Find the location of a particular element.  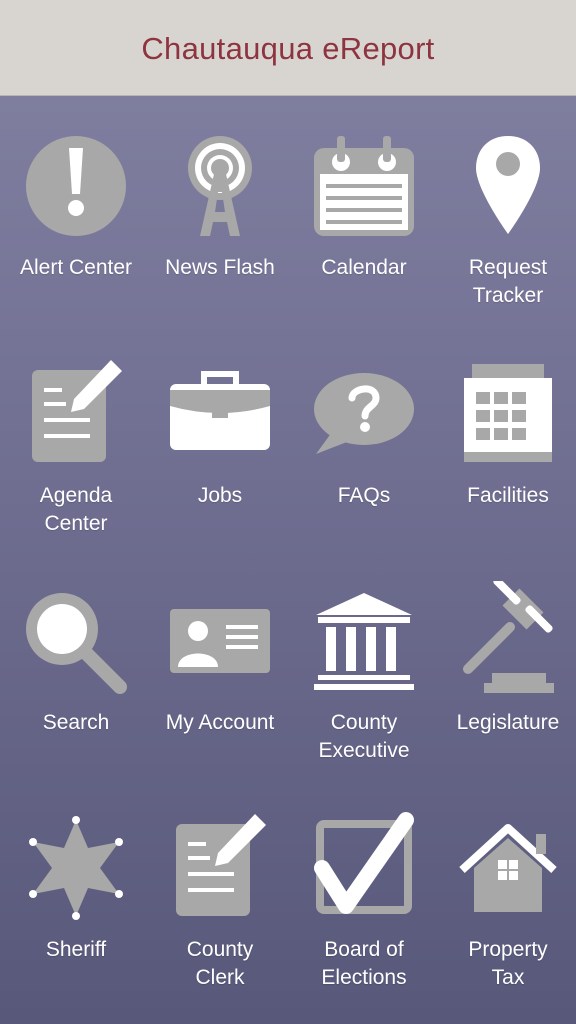

tile-legislature: Legislature is located at coordinates (506, 656).